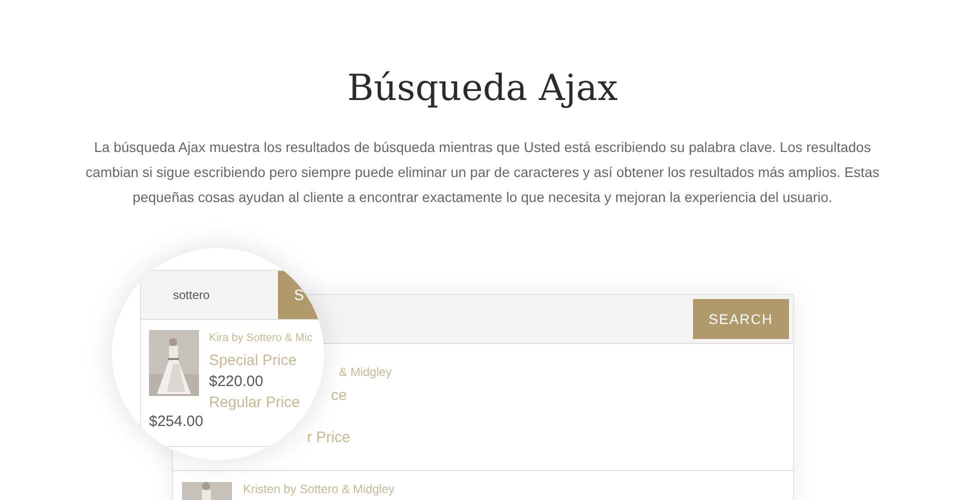  What do you see at coordinates (236, 382) in the screenshot?
I see `price-value: $220.00` at bounding box center [236, 382].